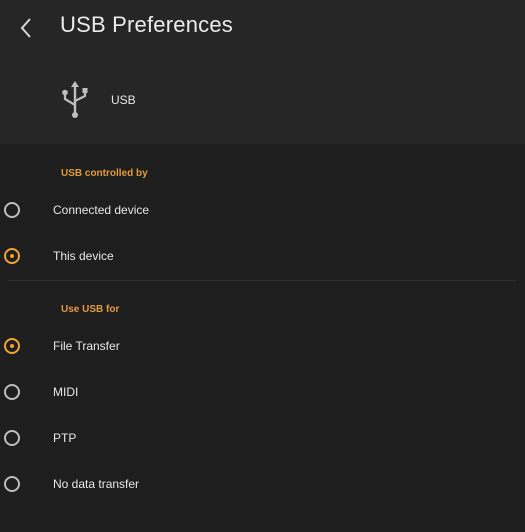 The height and width of the screenshot is (532, 525). What do you see at coordinates (86, 346) in the screenshot?
I see `option-label: File Transfer` at bounding box center [86, 346].